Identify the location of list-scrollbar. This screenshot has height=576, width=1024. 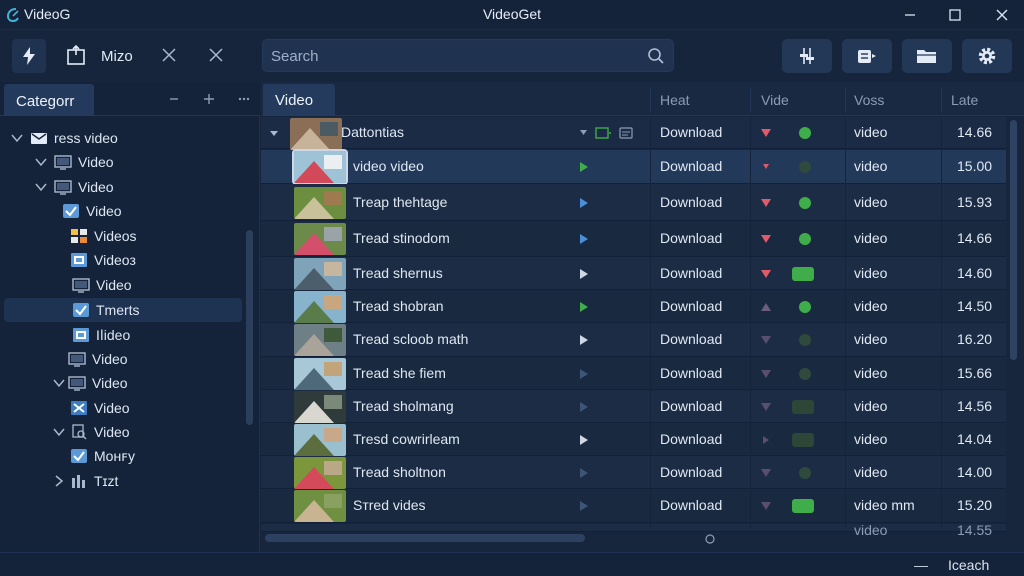
(1013, 315).